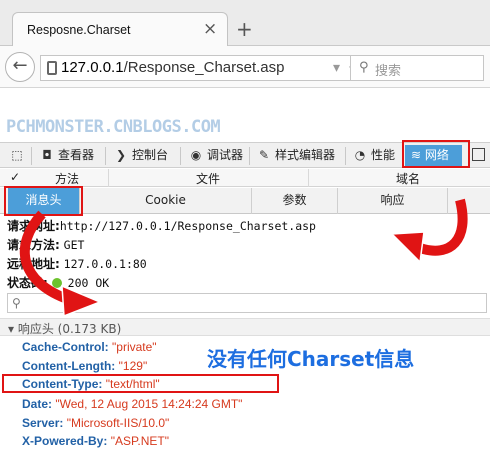  Describe the element at coordinates (81, 301) in the screenshot. I see `arrow-left-head` at that location.